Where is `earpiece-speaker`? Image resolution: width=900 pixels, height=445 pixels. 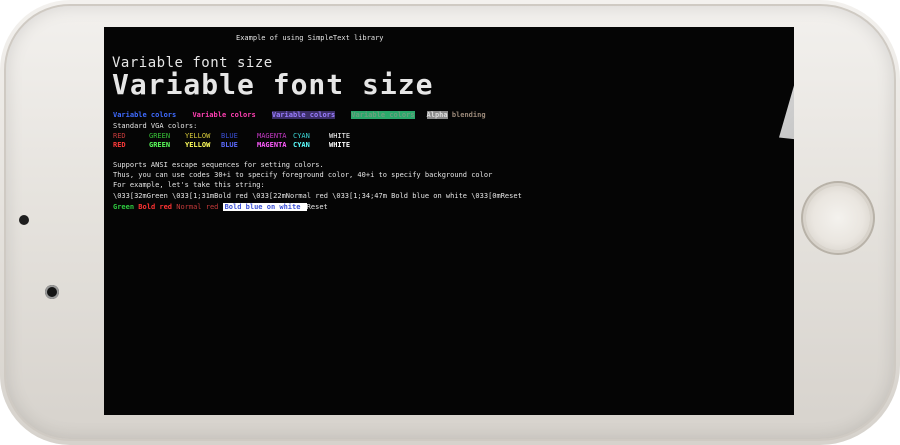 earpiece-speaker is located at coordinates (24, 220).